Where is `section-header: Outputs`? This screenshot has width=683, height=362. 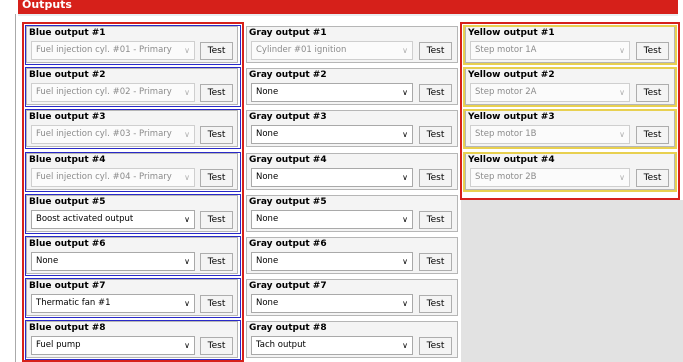 section-header: Outputs is located at coordinates (348, 7).